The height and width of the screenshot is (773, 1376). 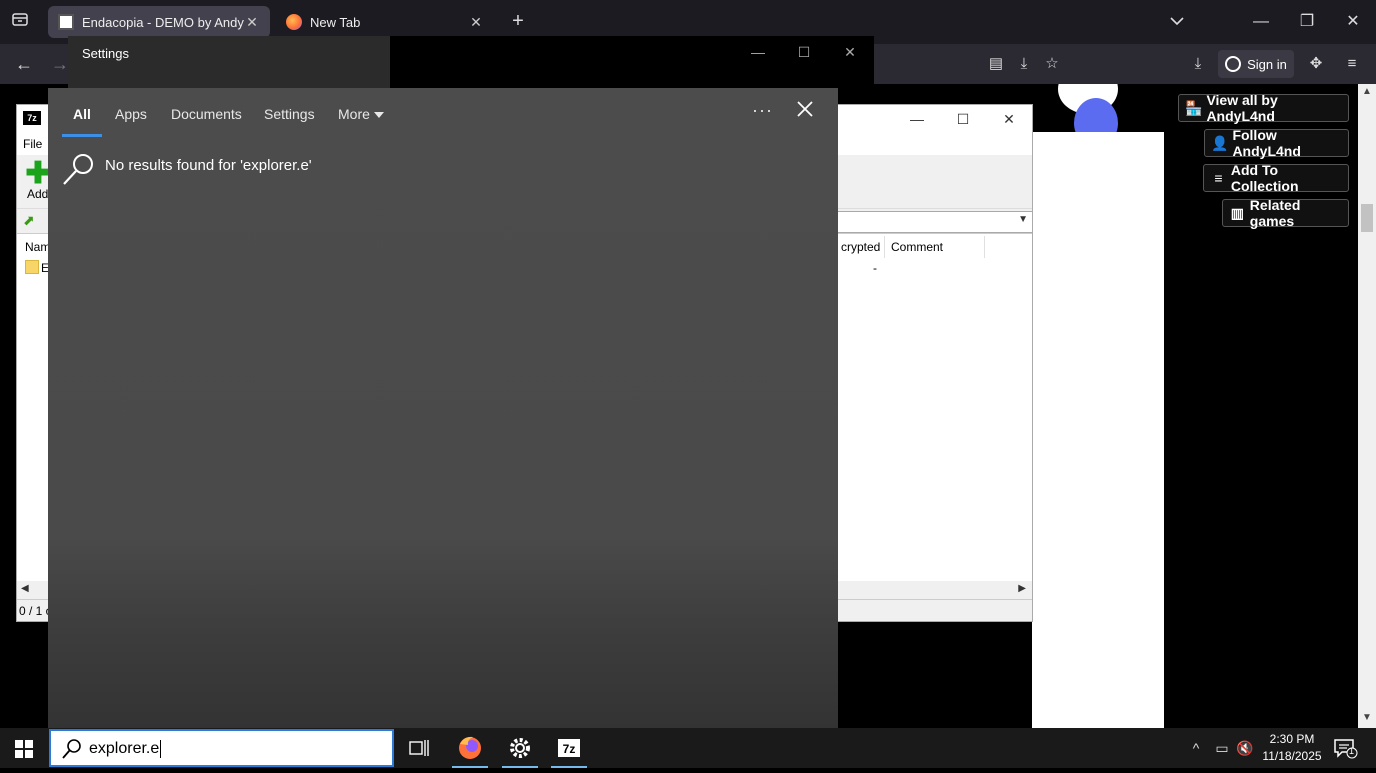 What do you see at coordinates (289, 114) in the screenshot?
I see `search-tab-settings: Settings` at bounding box center [289, 114].